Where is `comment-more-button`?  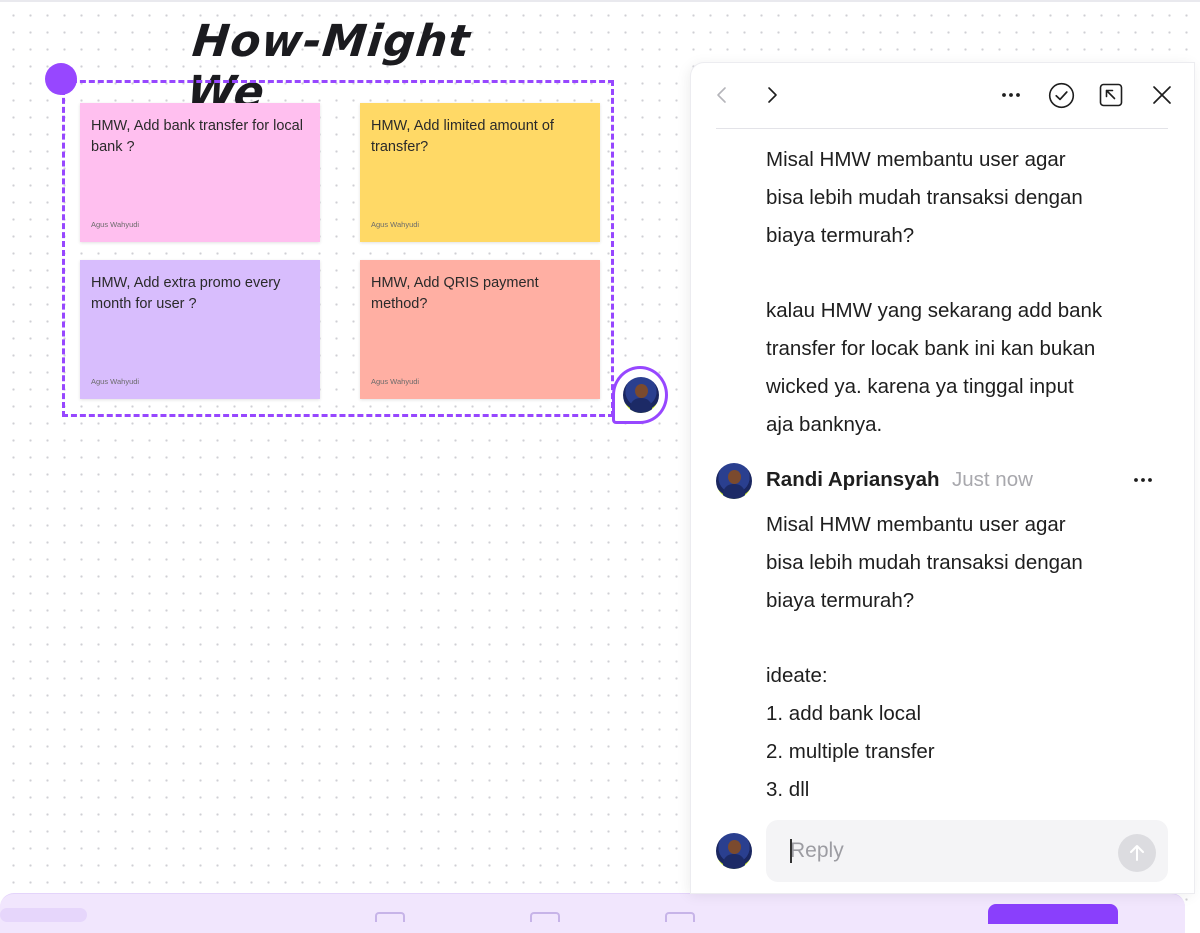
comment-more-button is located at coordinates (1143, 480).